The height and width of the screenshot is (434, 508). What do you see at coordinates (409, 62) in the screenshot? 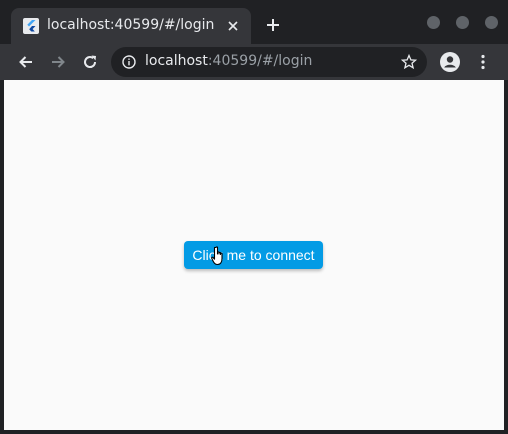
I see `bookmark-star-icon` at bounding box center [409, 62].